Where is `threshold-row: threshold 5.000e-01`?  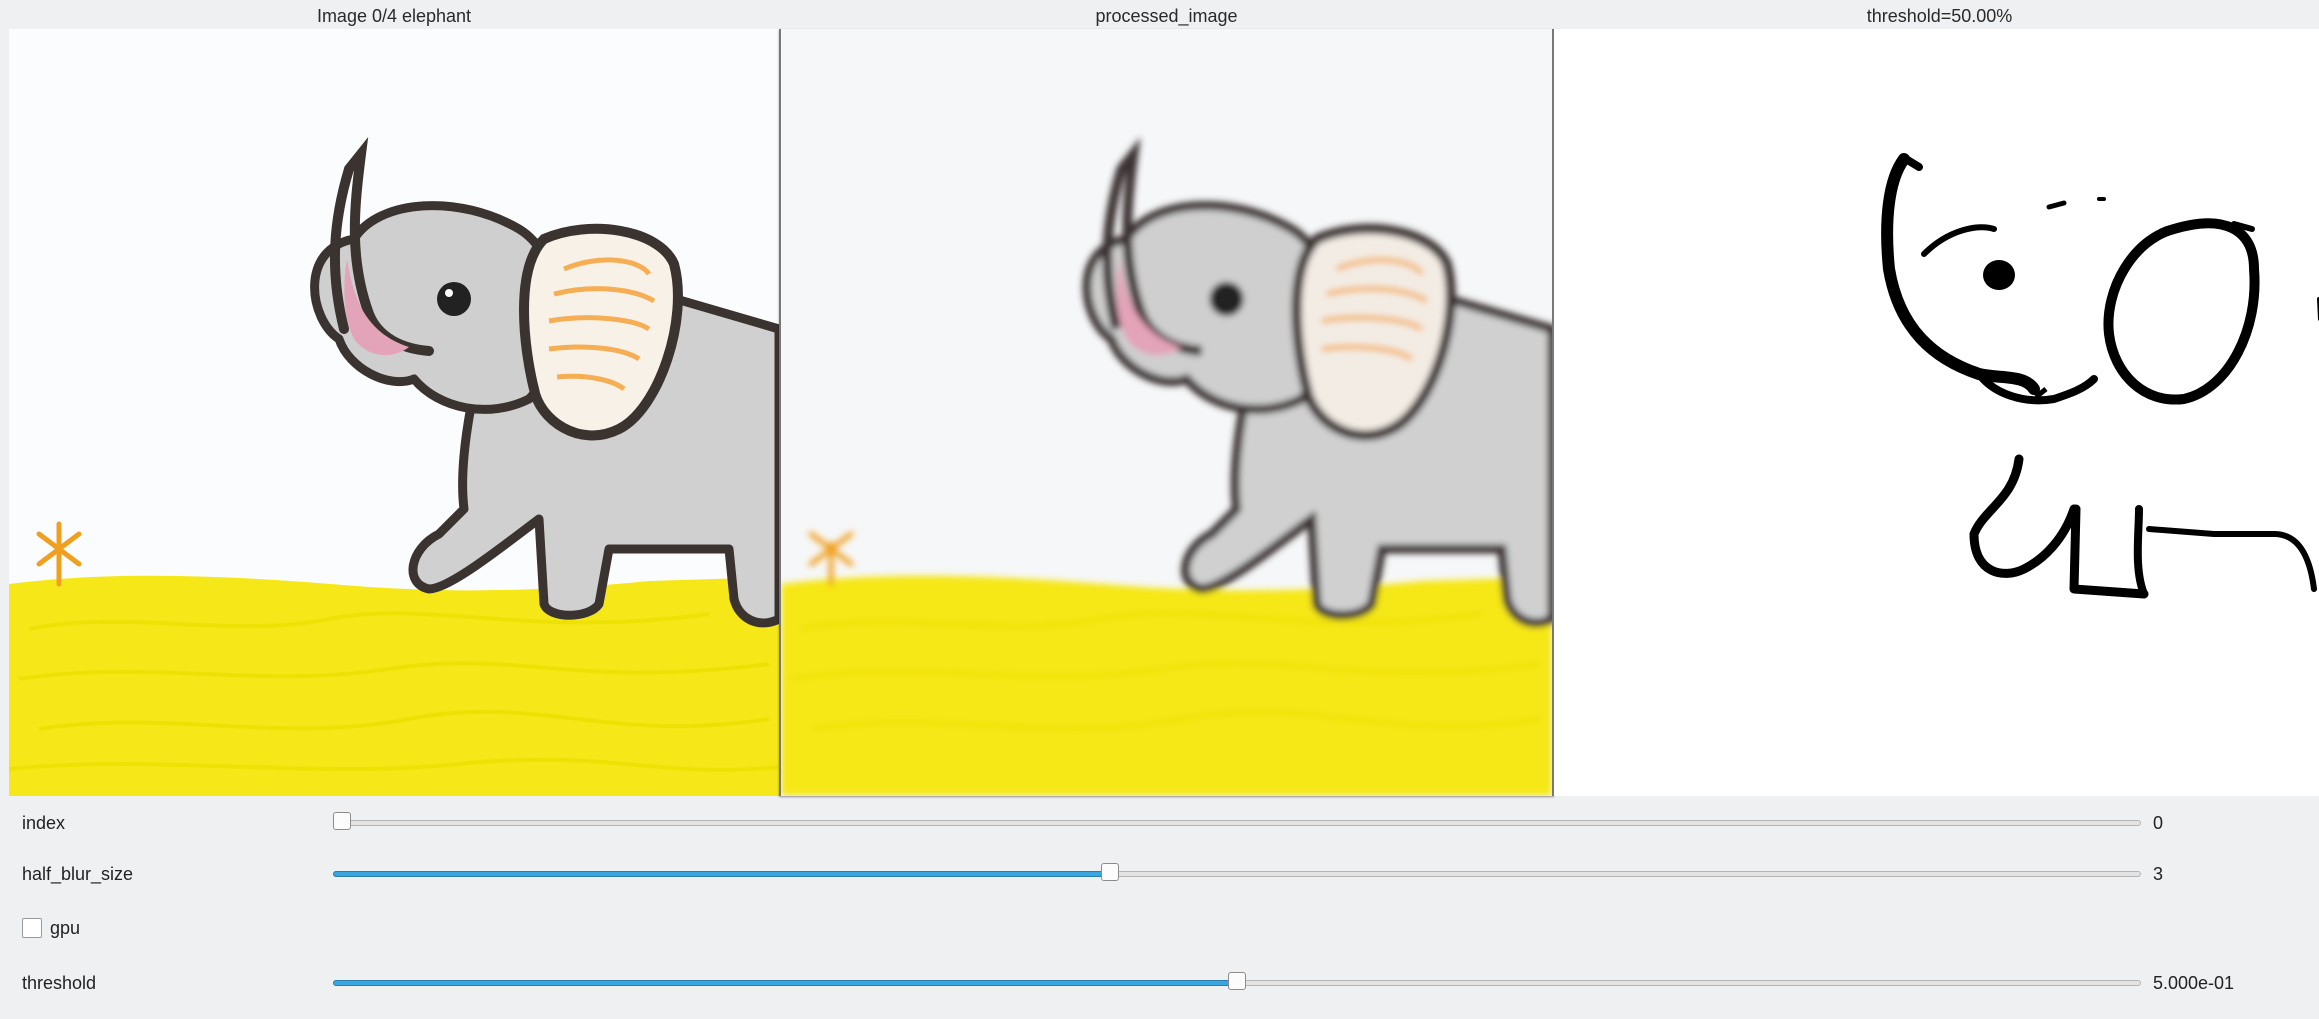
threshold-row: threshold 5.000e-01 is located at coordinates (1159, 983).